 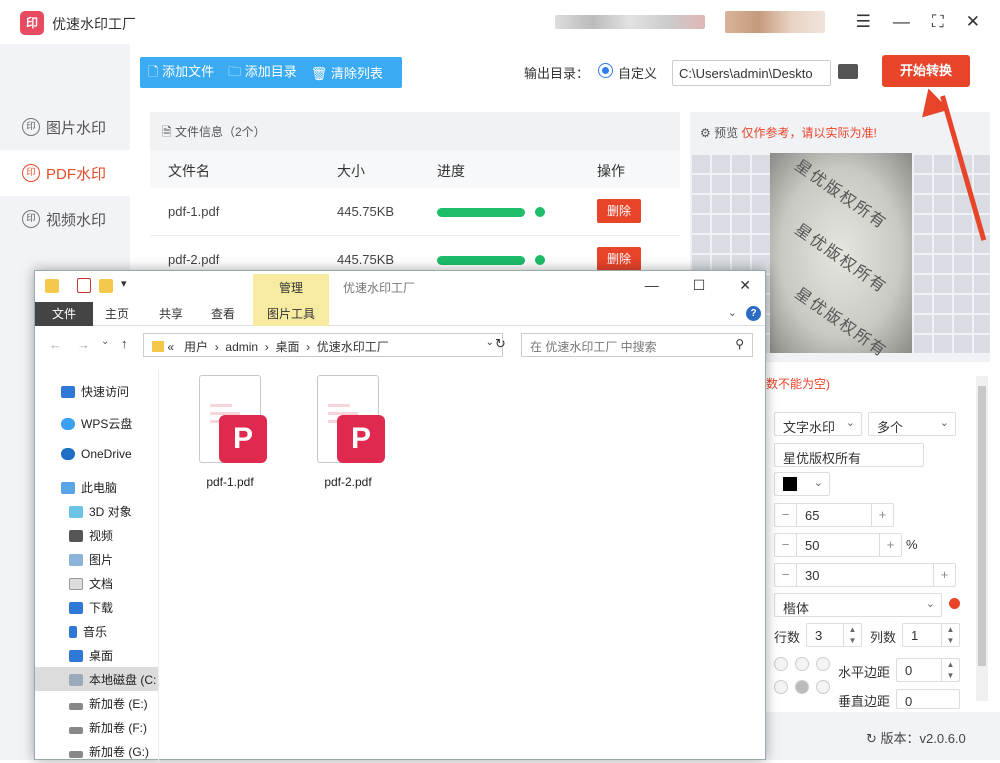 I want to click on explorer-titlebar: ▾ 管理 优速水印工厂 — ☐ ✕, so click(x=400, y=286).